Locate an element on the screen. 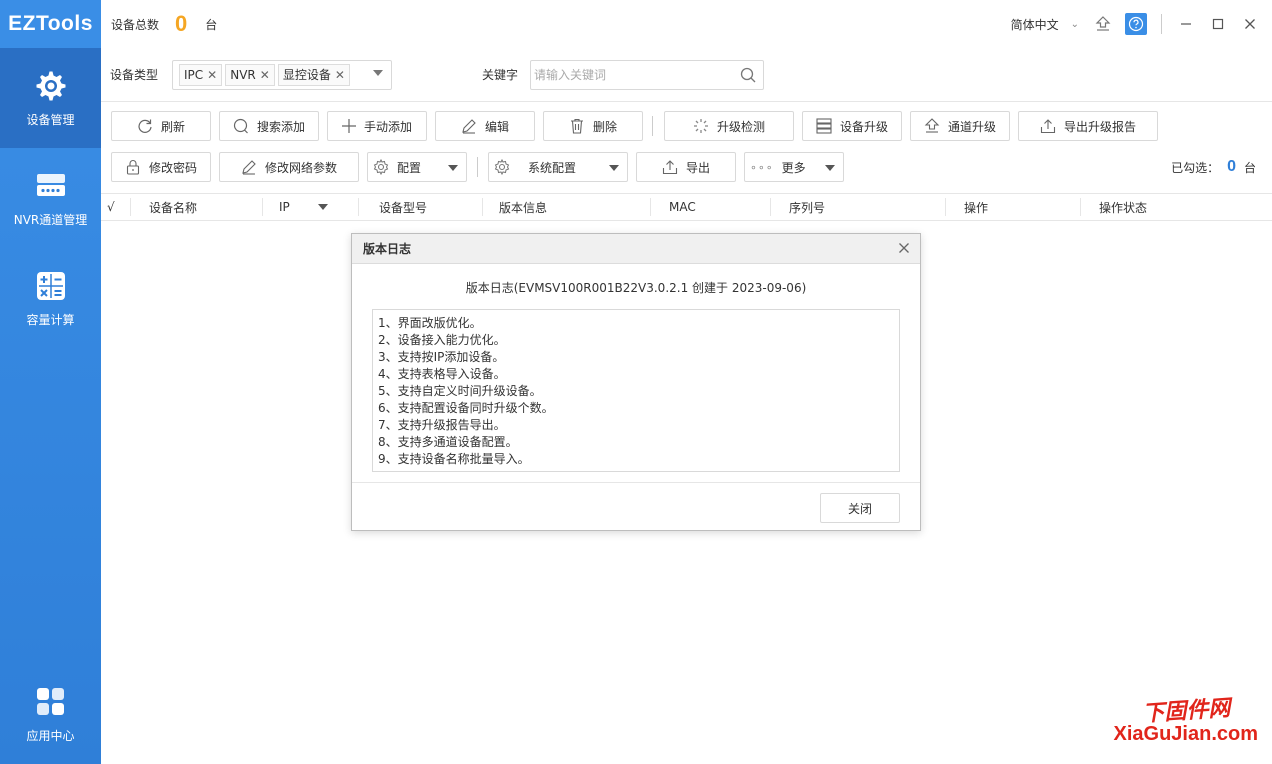 The image size is (1272, 764). filter-bar: 设备类型 IPC ✕ NVR ✕ 显控设备 ✕ 关键字 is located at coordinates (686, 75).